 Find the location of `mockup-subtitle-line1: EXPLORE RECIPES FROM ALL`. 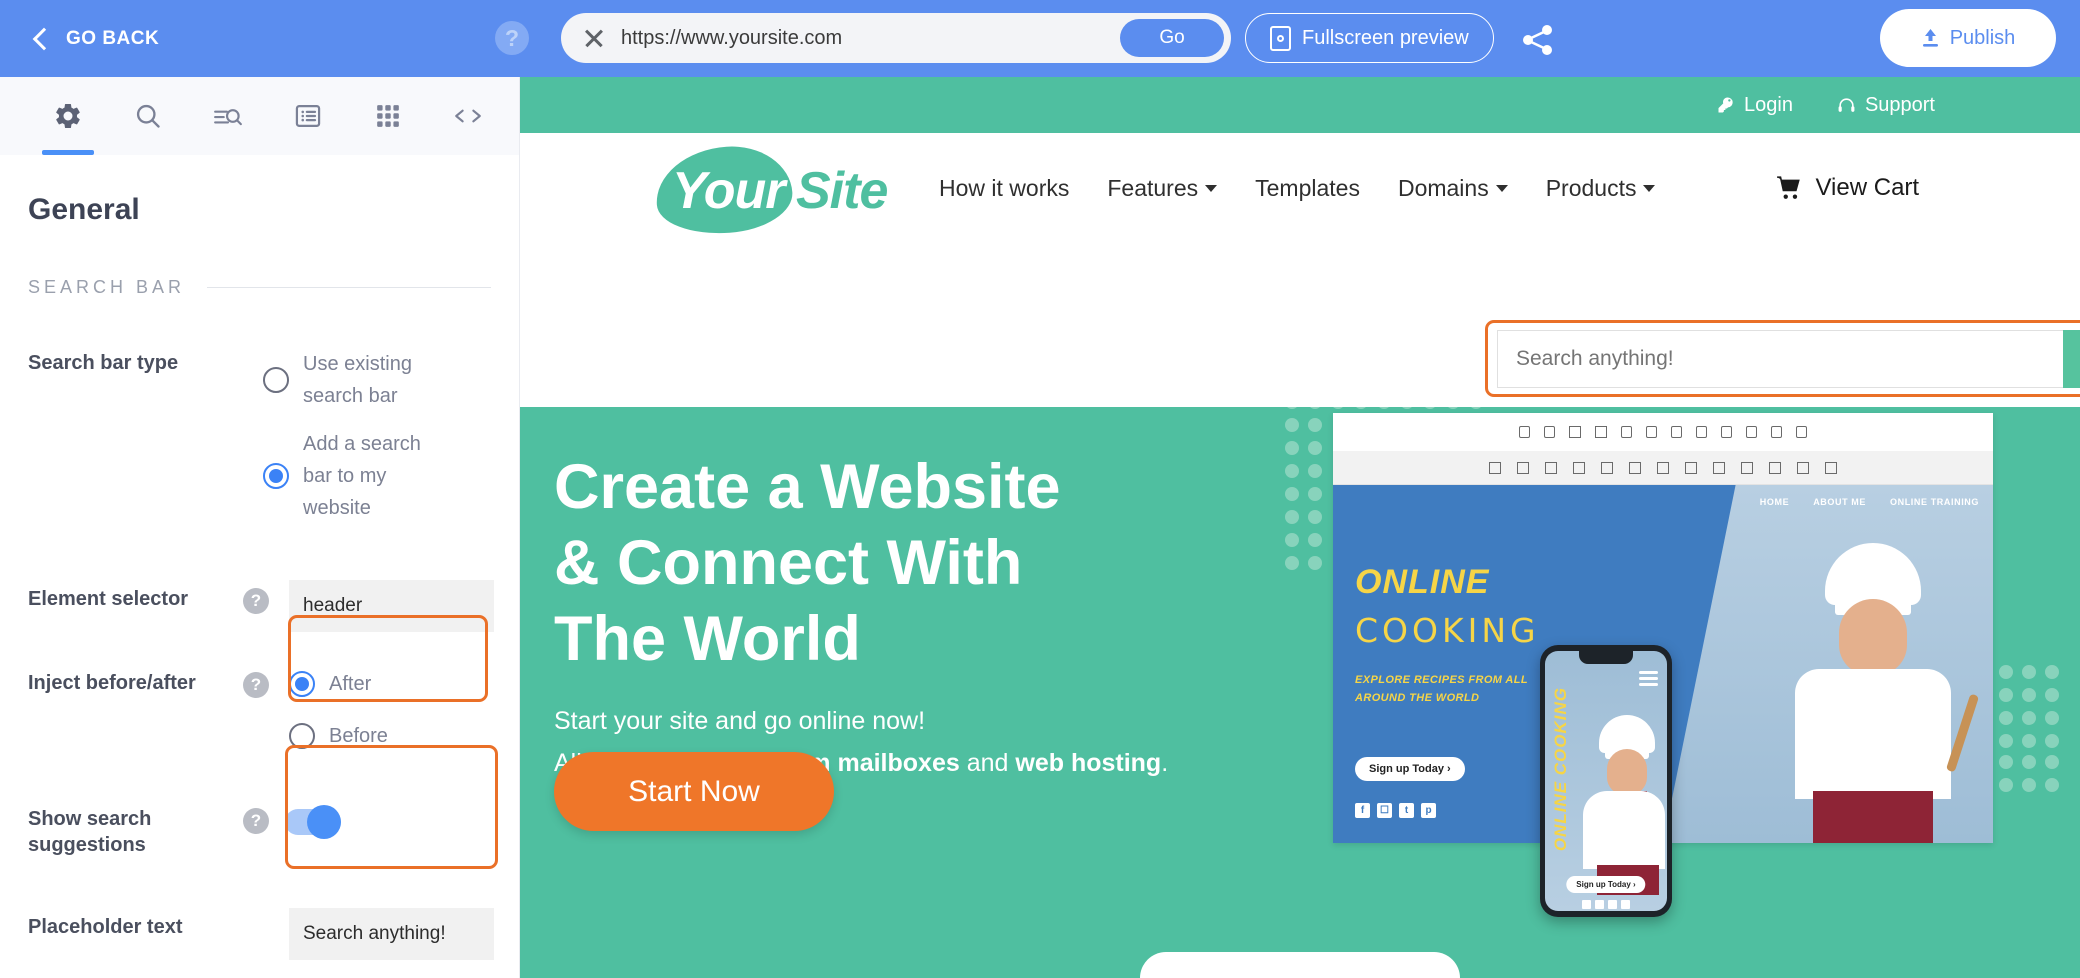

mockup-subtitle-line1: EXPLORE RECIPES FROM ALL is located at coordinates (1441, 680).